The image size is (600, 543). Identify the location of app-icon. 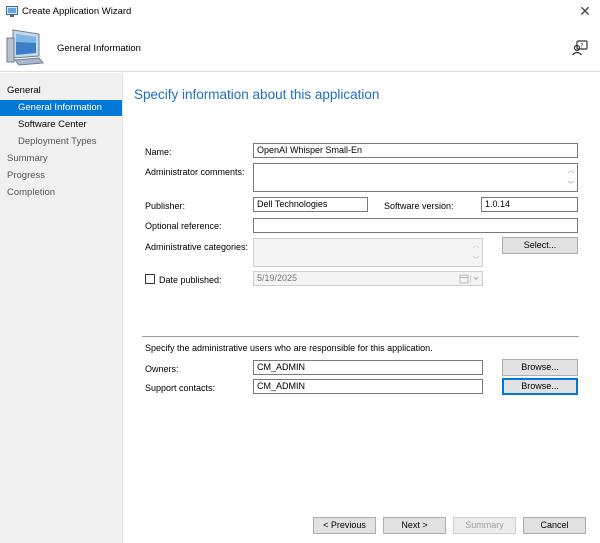
(12, 11).